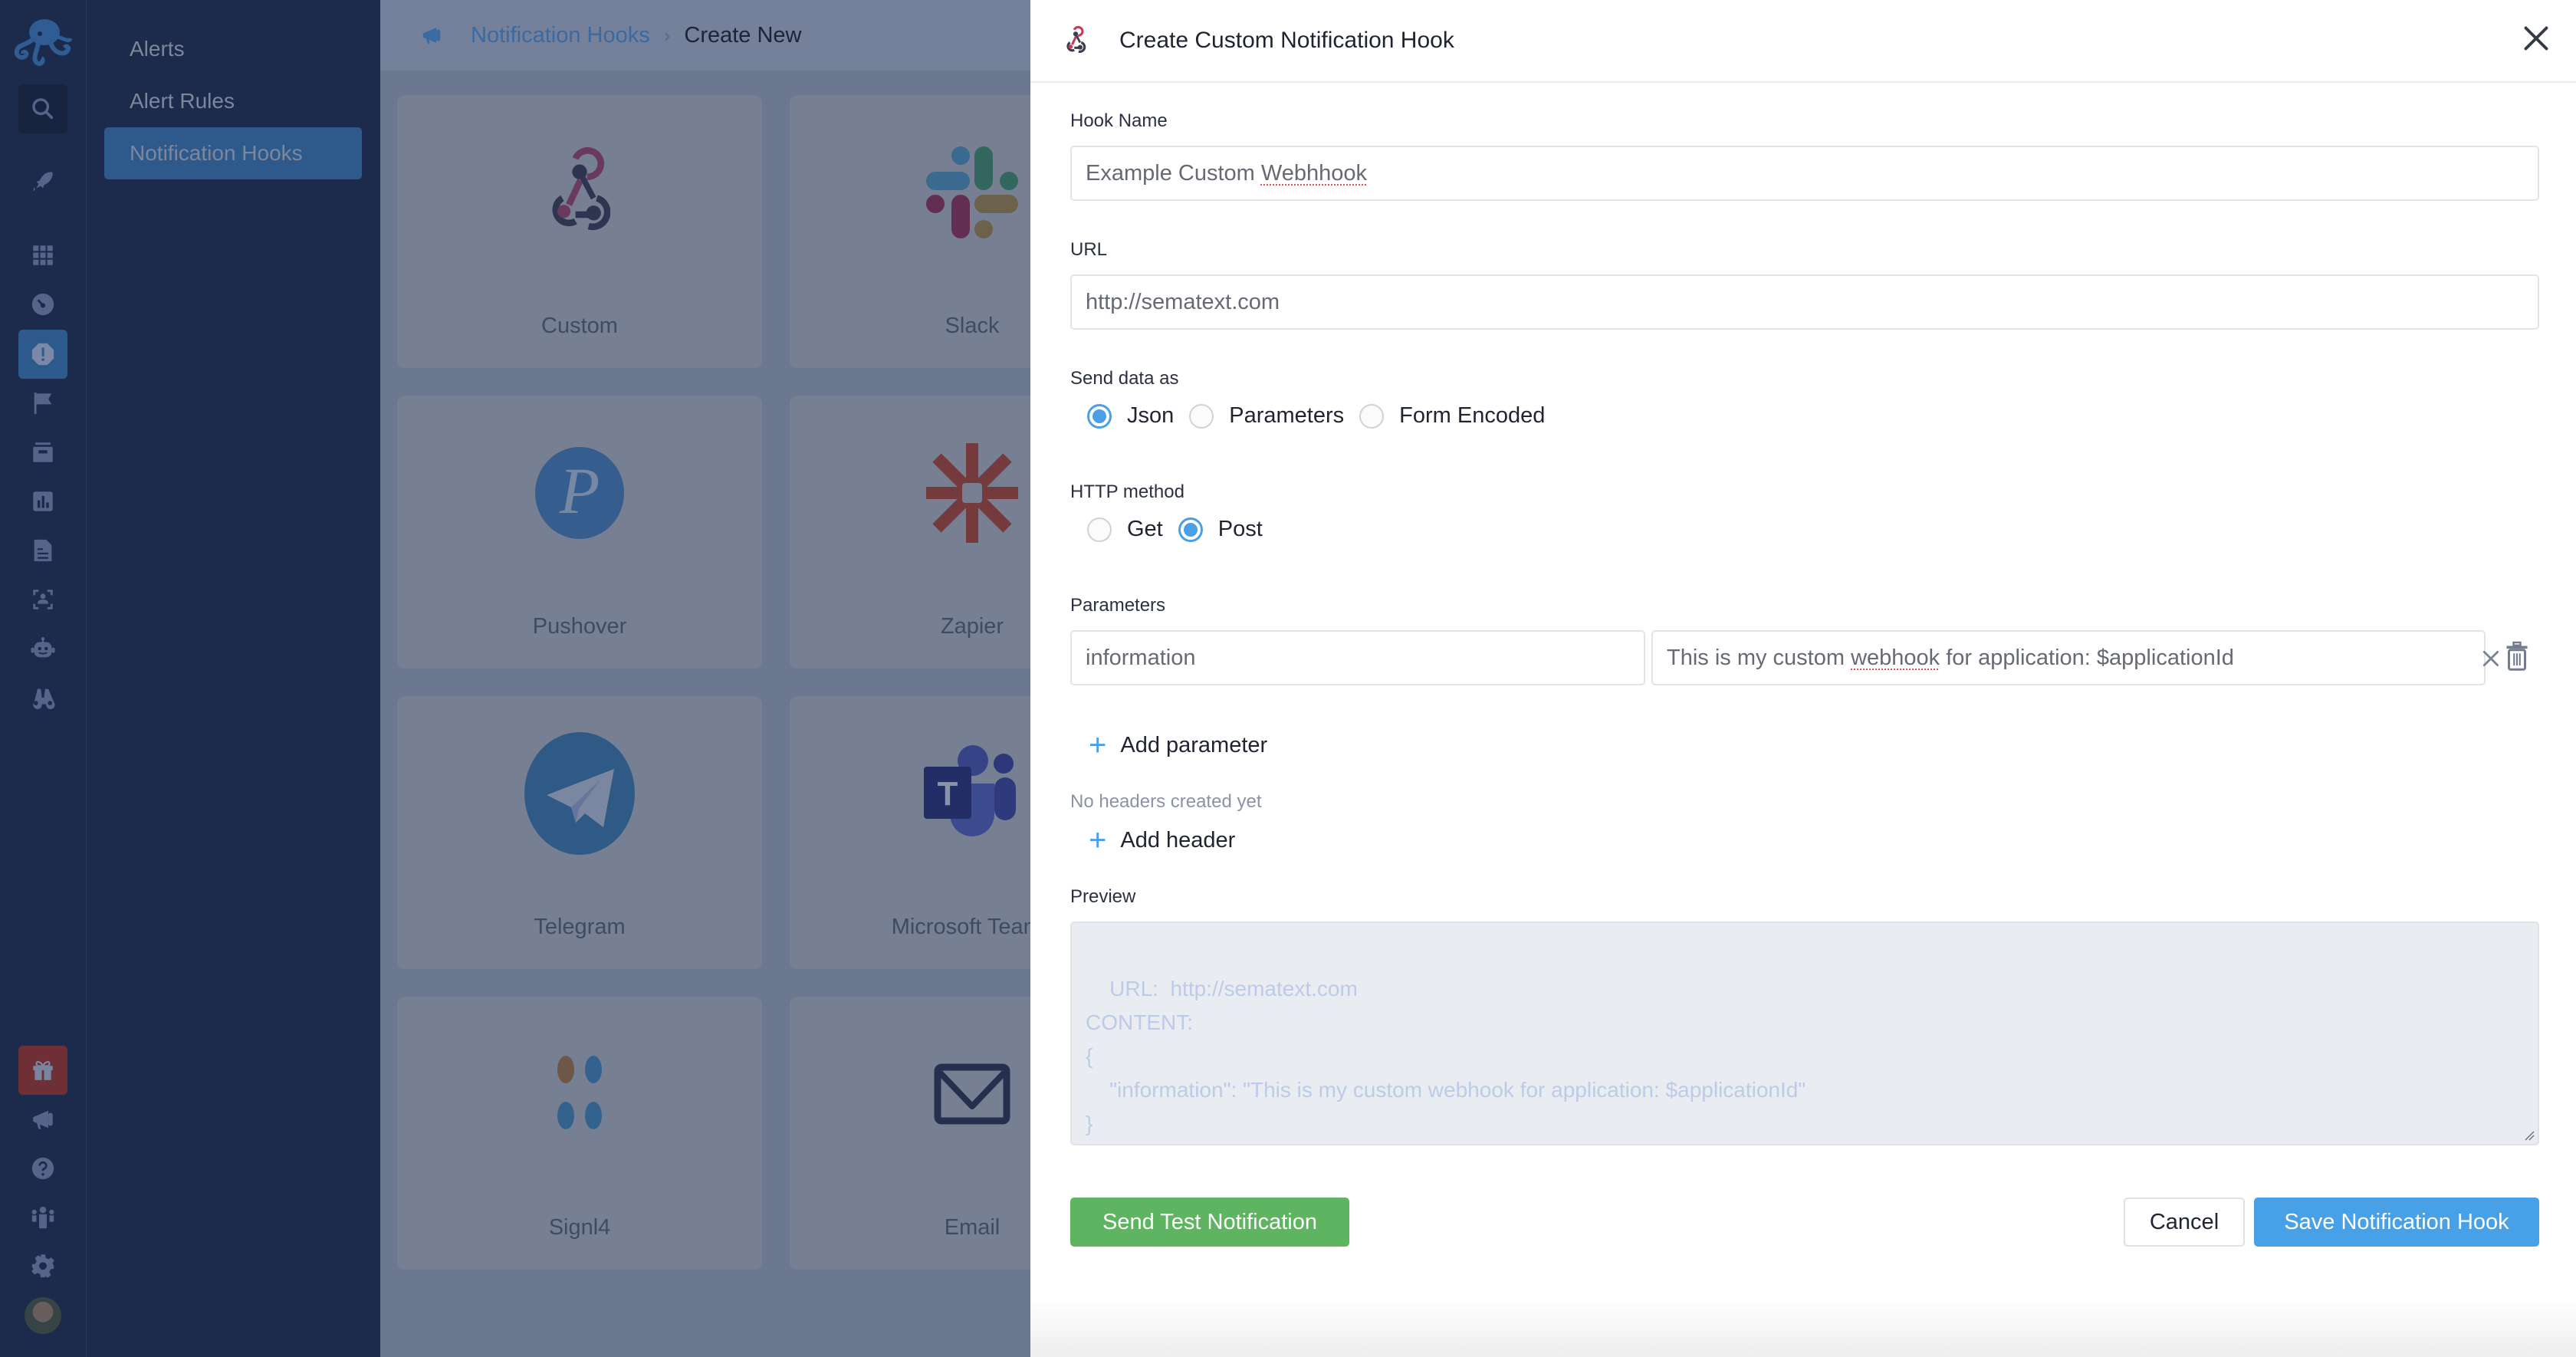 The image size is (2576, 1357). I want to click on integration-card-signl4: Signl4, so click(580, 1133).